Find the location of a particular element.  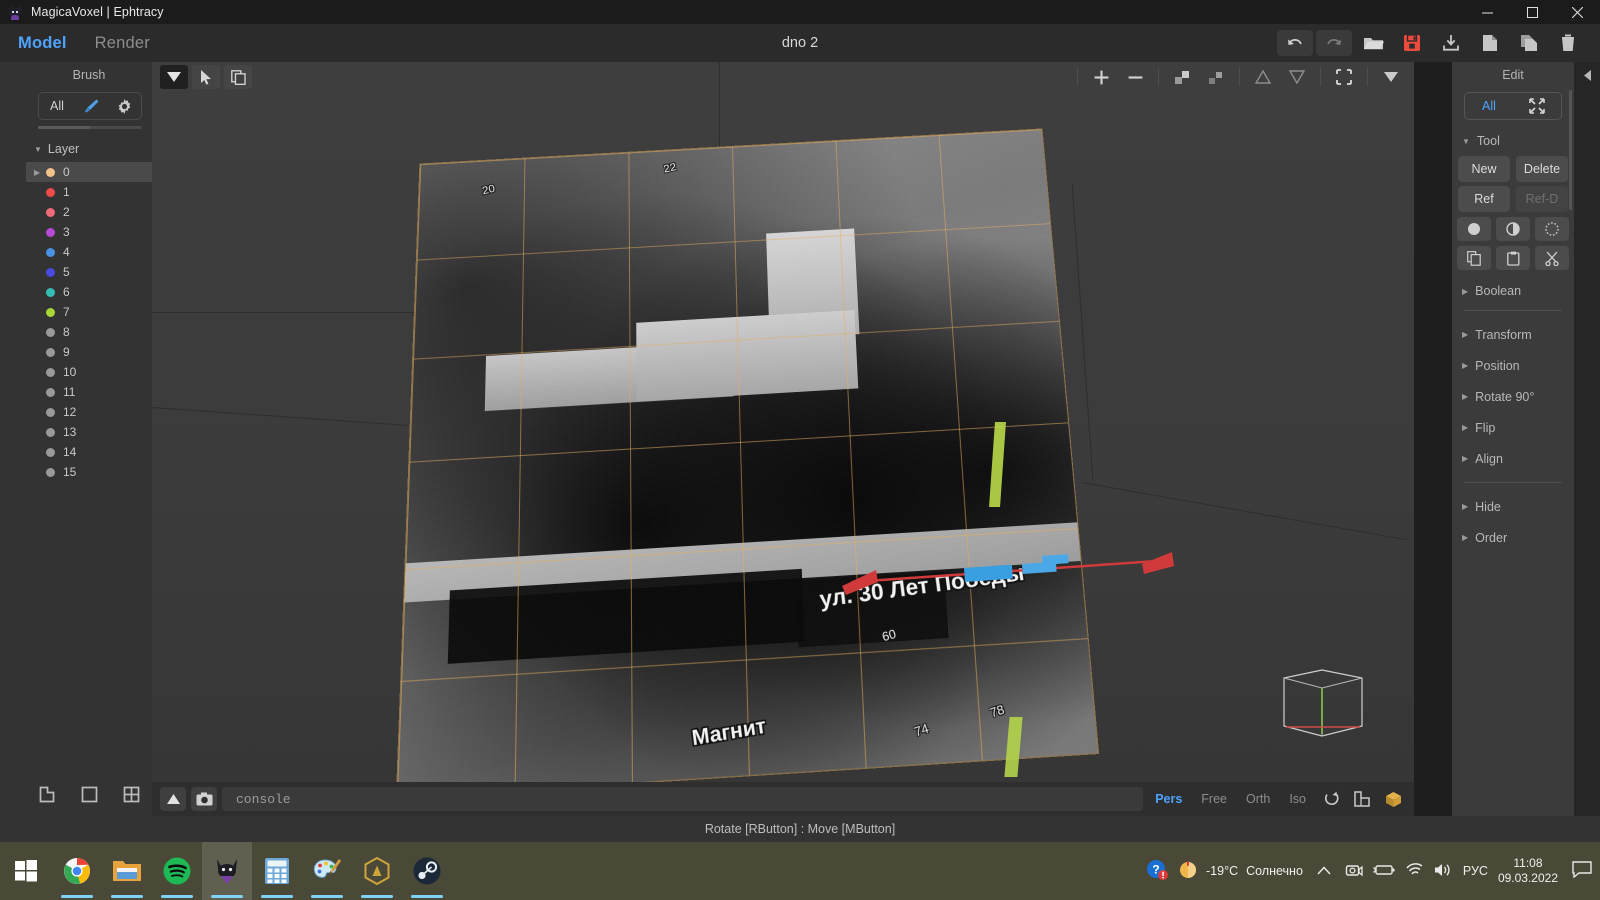

language-indicator: РУС is located at coordinates (1475, 871).